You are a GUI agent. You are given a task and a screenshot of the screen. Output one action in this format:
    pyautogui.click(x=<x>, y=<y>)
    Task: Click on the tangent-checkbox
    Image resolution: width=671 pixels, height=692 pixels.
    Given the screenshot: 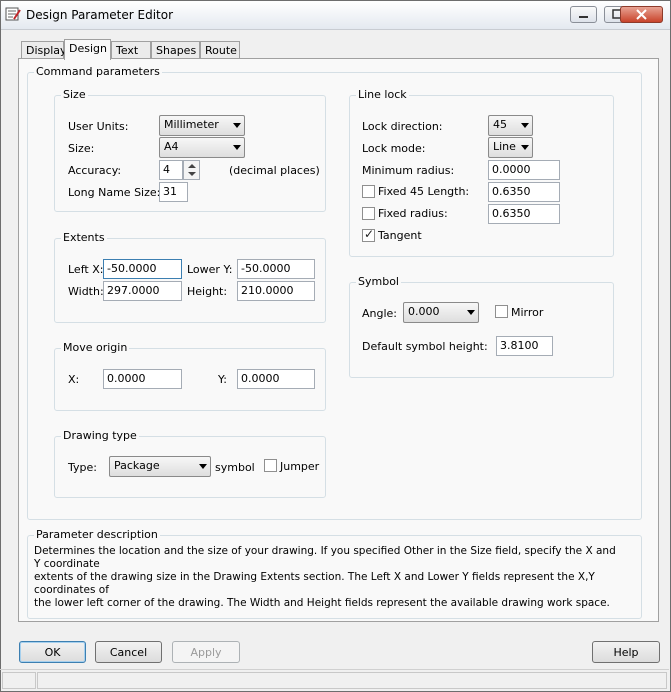 What is the action you would take?
    pyautogui.click(x=368, y=234)
    